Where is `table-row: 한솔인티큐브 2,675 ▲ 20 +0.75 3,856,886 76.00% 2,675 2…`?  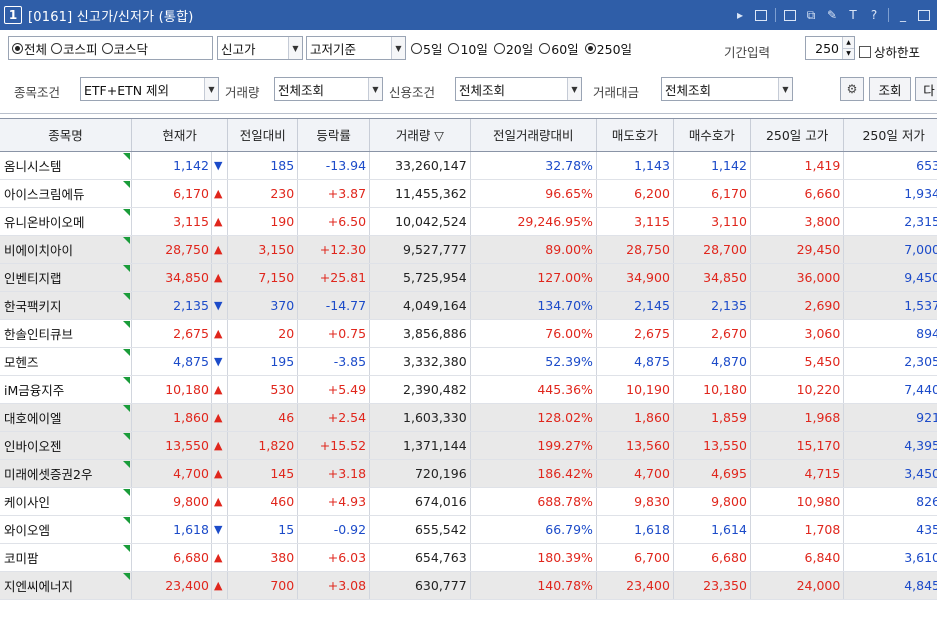
table-row: 한솔인티큐브 2,675 ▲ 20 +0.75 3,856,886 76.00% 2,675 2… is located at coordinates (468, 333).